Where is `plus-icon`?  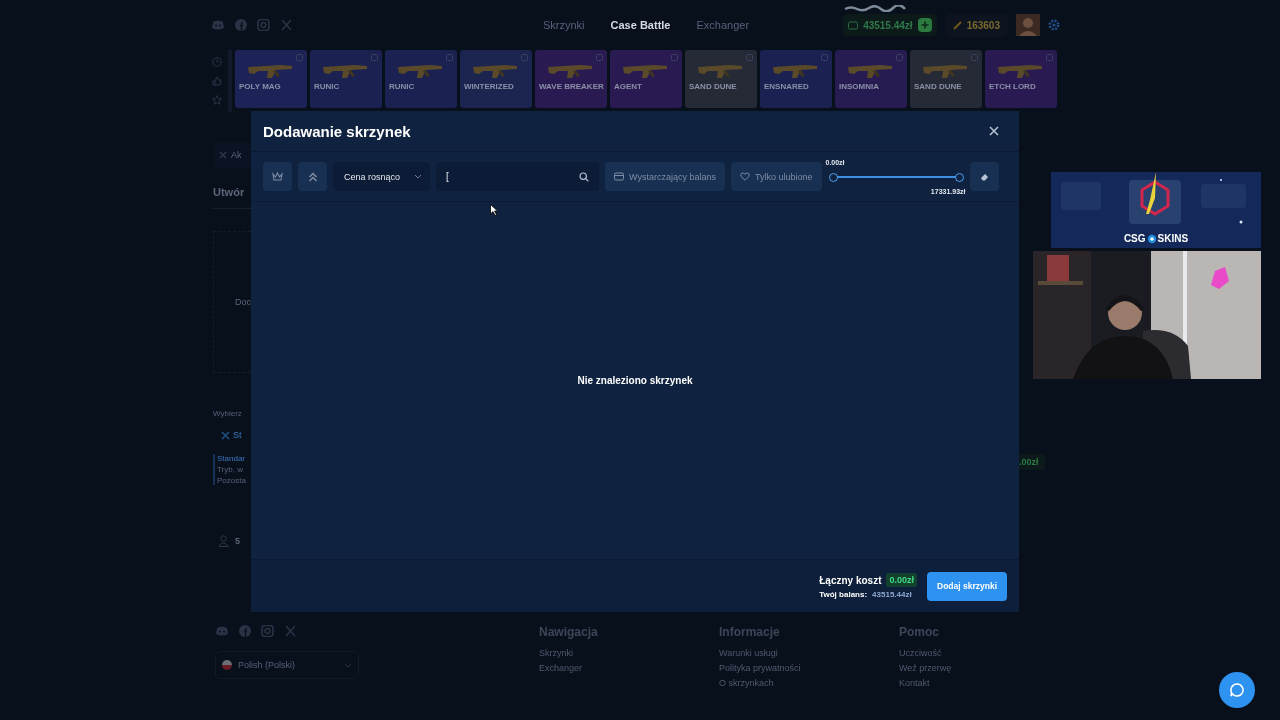 plus-icon is located at coordinates (924, 25).